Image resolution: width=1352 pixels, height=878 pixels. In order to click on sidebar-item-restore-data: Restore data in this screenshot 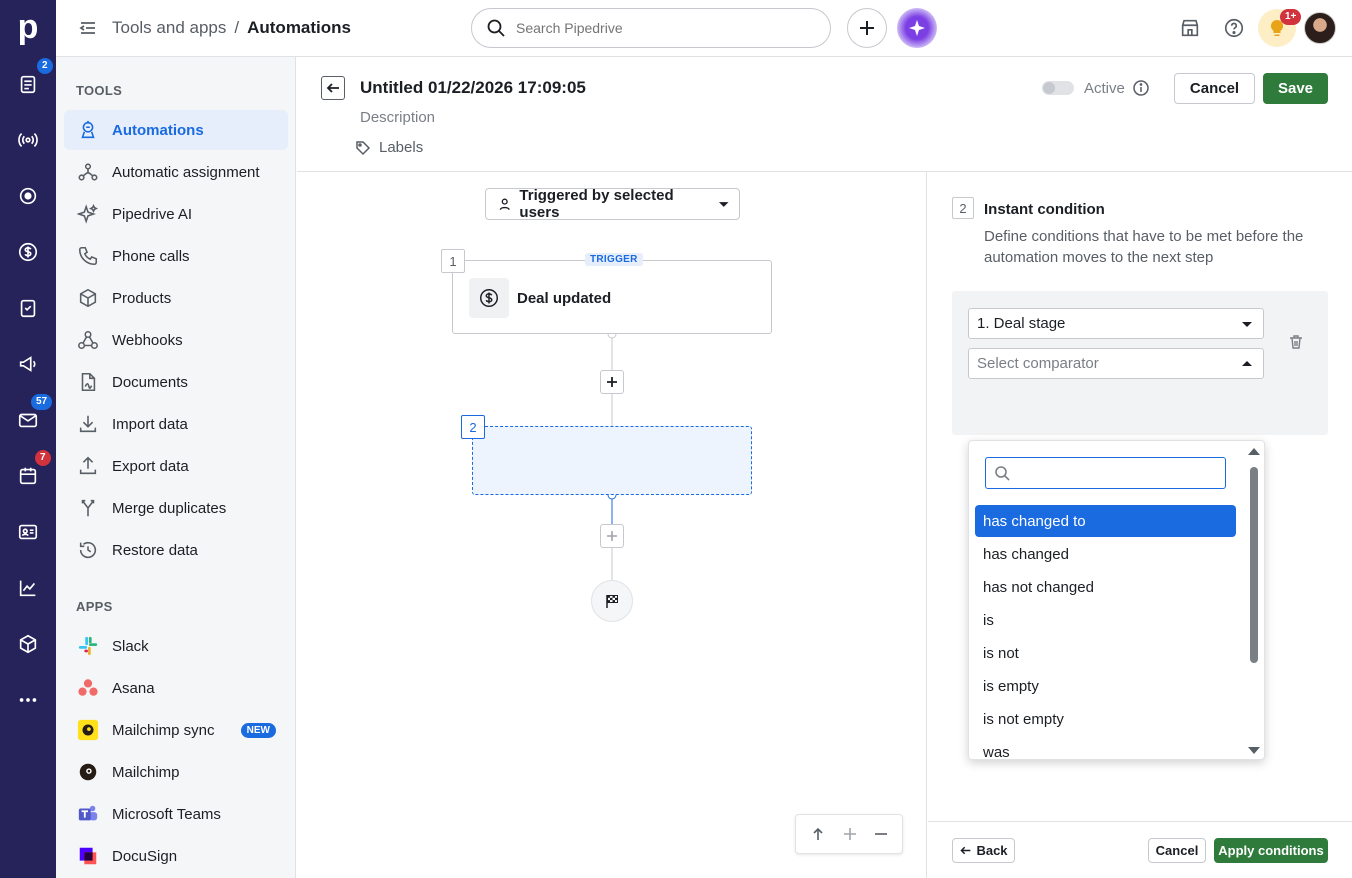, I will do `click(176, 550)`.